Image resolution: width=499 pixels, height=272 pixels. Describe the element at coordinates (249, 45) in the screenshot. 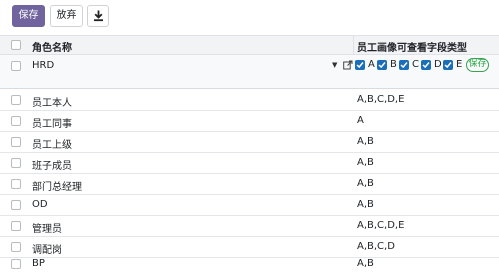

I see `table-header: 角色名称 员工画像可查看字段类型` at that location.